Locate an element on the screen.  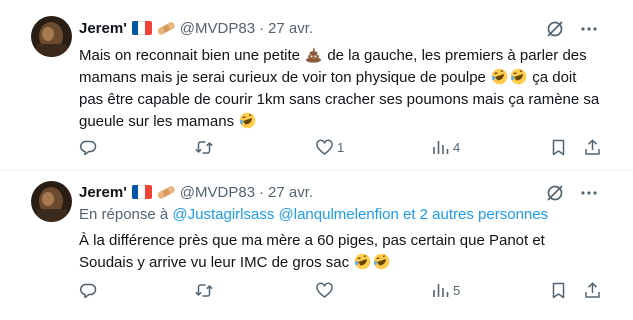
like-button: 1 is located at coordinates (329, 147).